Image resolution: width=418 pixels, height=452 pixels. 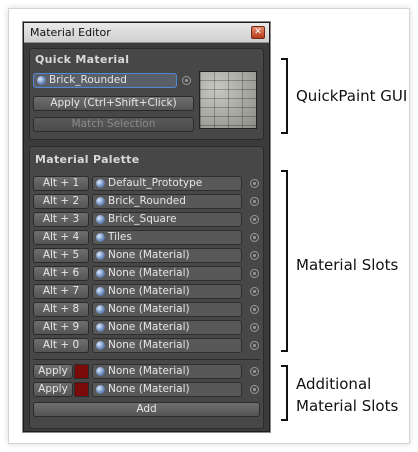 I want to click on additional-slots-bracket, so click(x=284, y=393).